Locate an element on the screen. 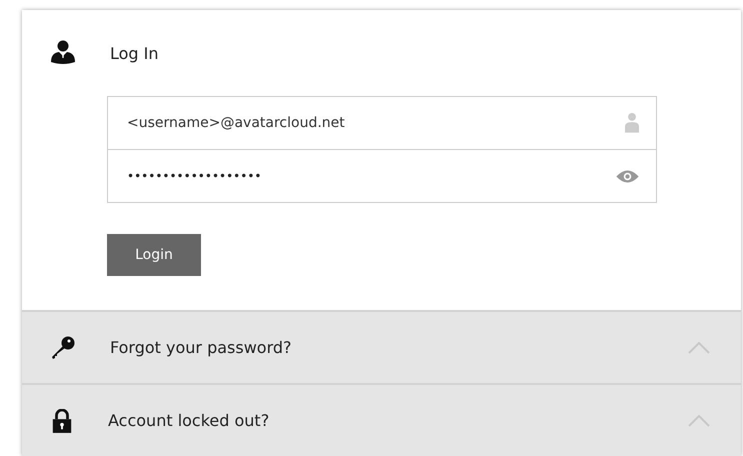 This screenshot has width=743, height=456. lock-icon is located at coordinates (62, 420).